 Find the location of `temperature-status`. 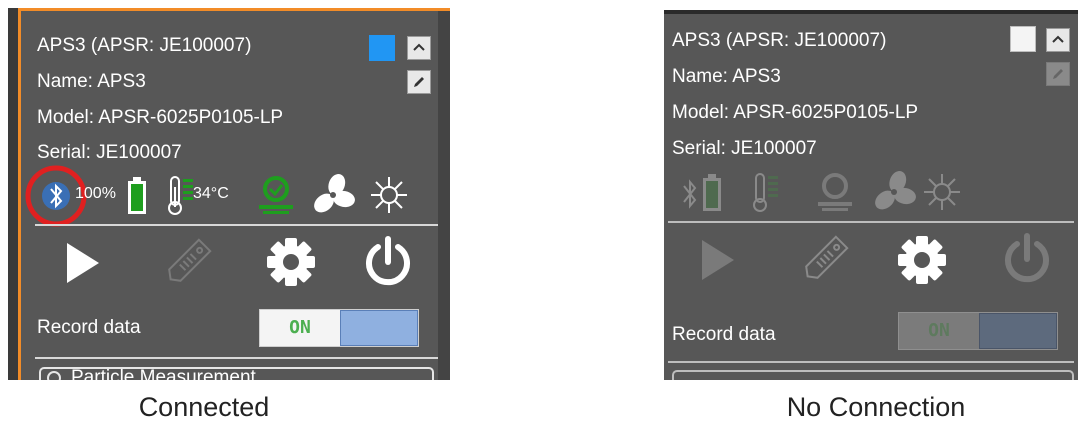

temperature-status is located at coordinates (767, 194).